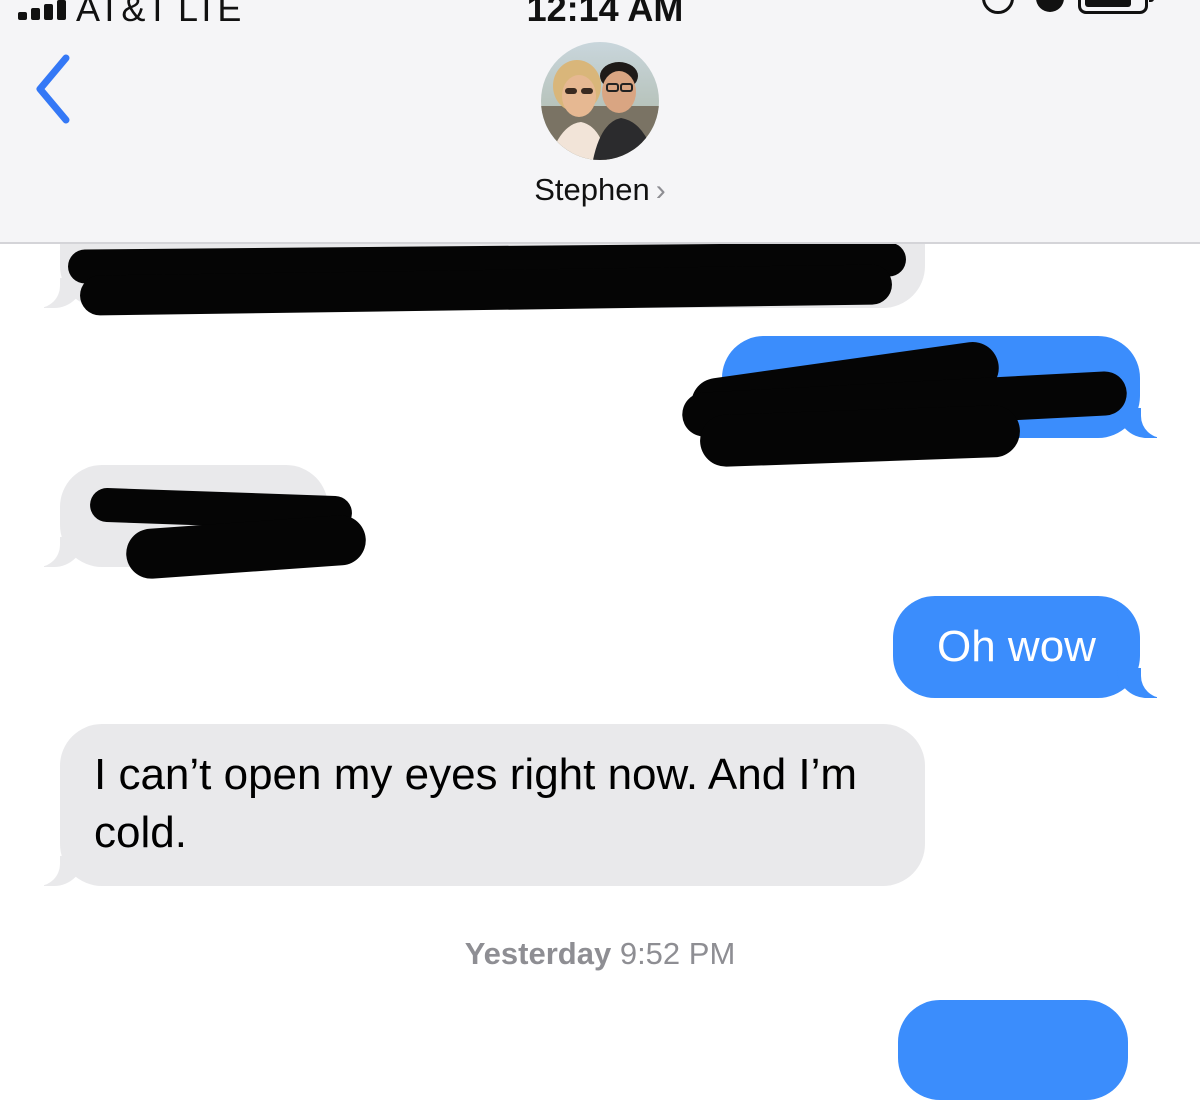 Image resolution: width=1200 pixels, height=1100 pixels. I want to click on status-icons, so click(1082, 9).